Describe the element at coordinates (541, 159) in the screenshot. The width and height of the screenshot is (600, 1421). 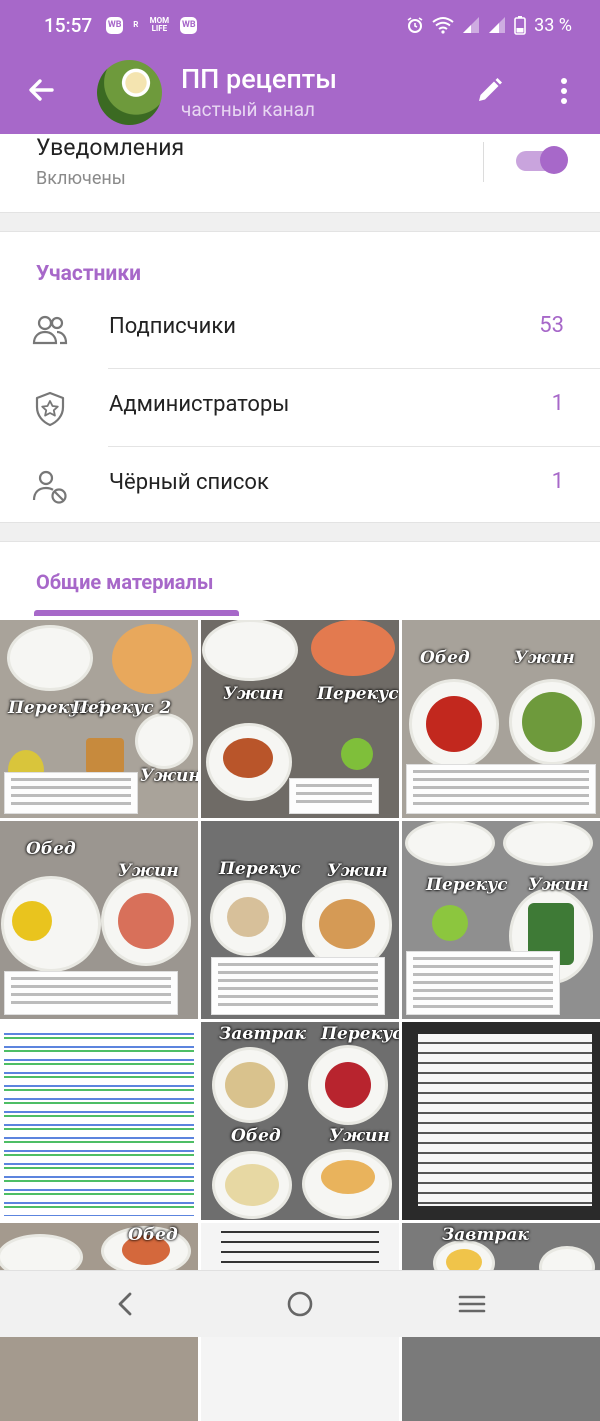
I see `notifications-toggle` at that location.